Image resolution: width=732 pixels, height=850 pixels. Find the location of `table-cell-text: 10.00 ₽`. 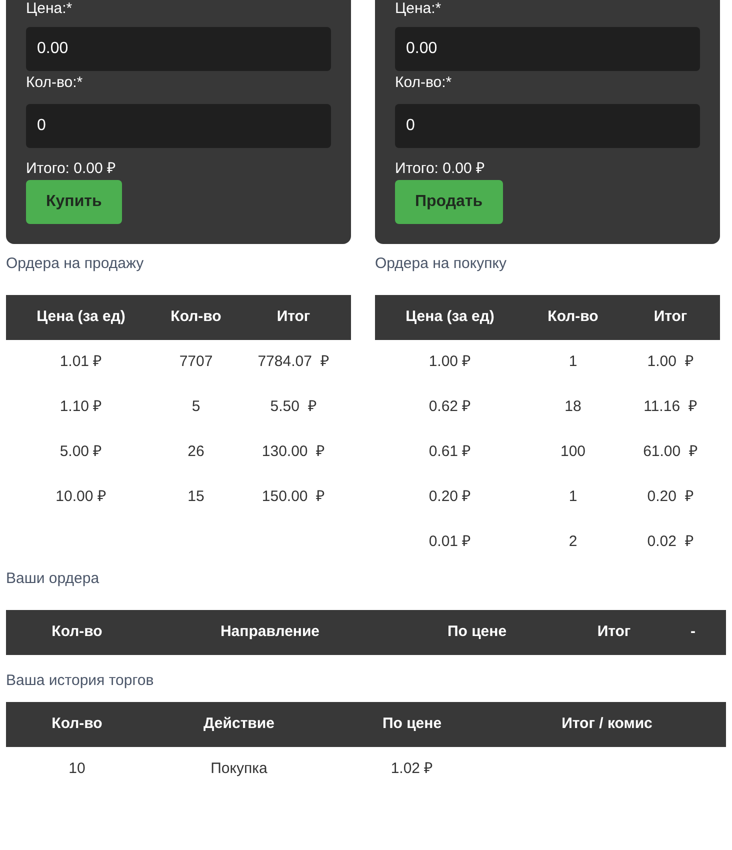

table-cell-text: 10.00 ₽ is located at coordinates (81, 497).